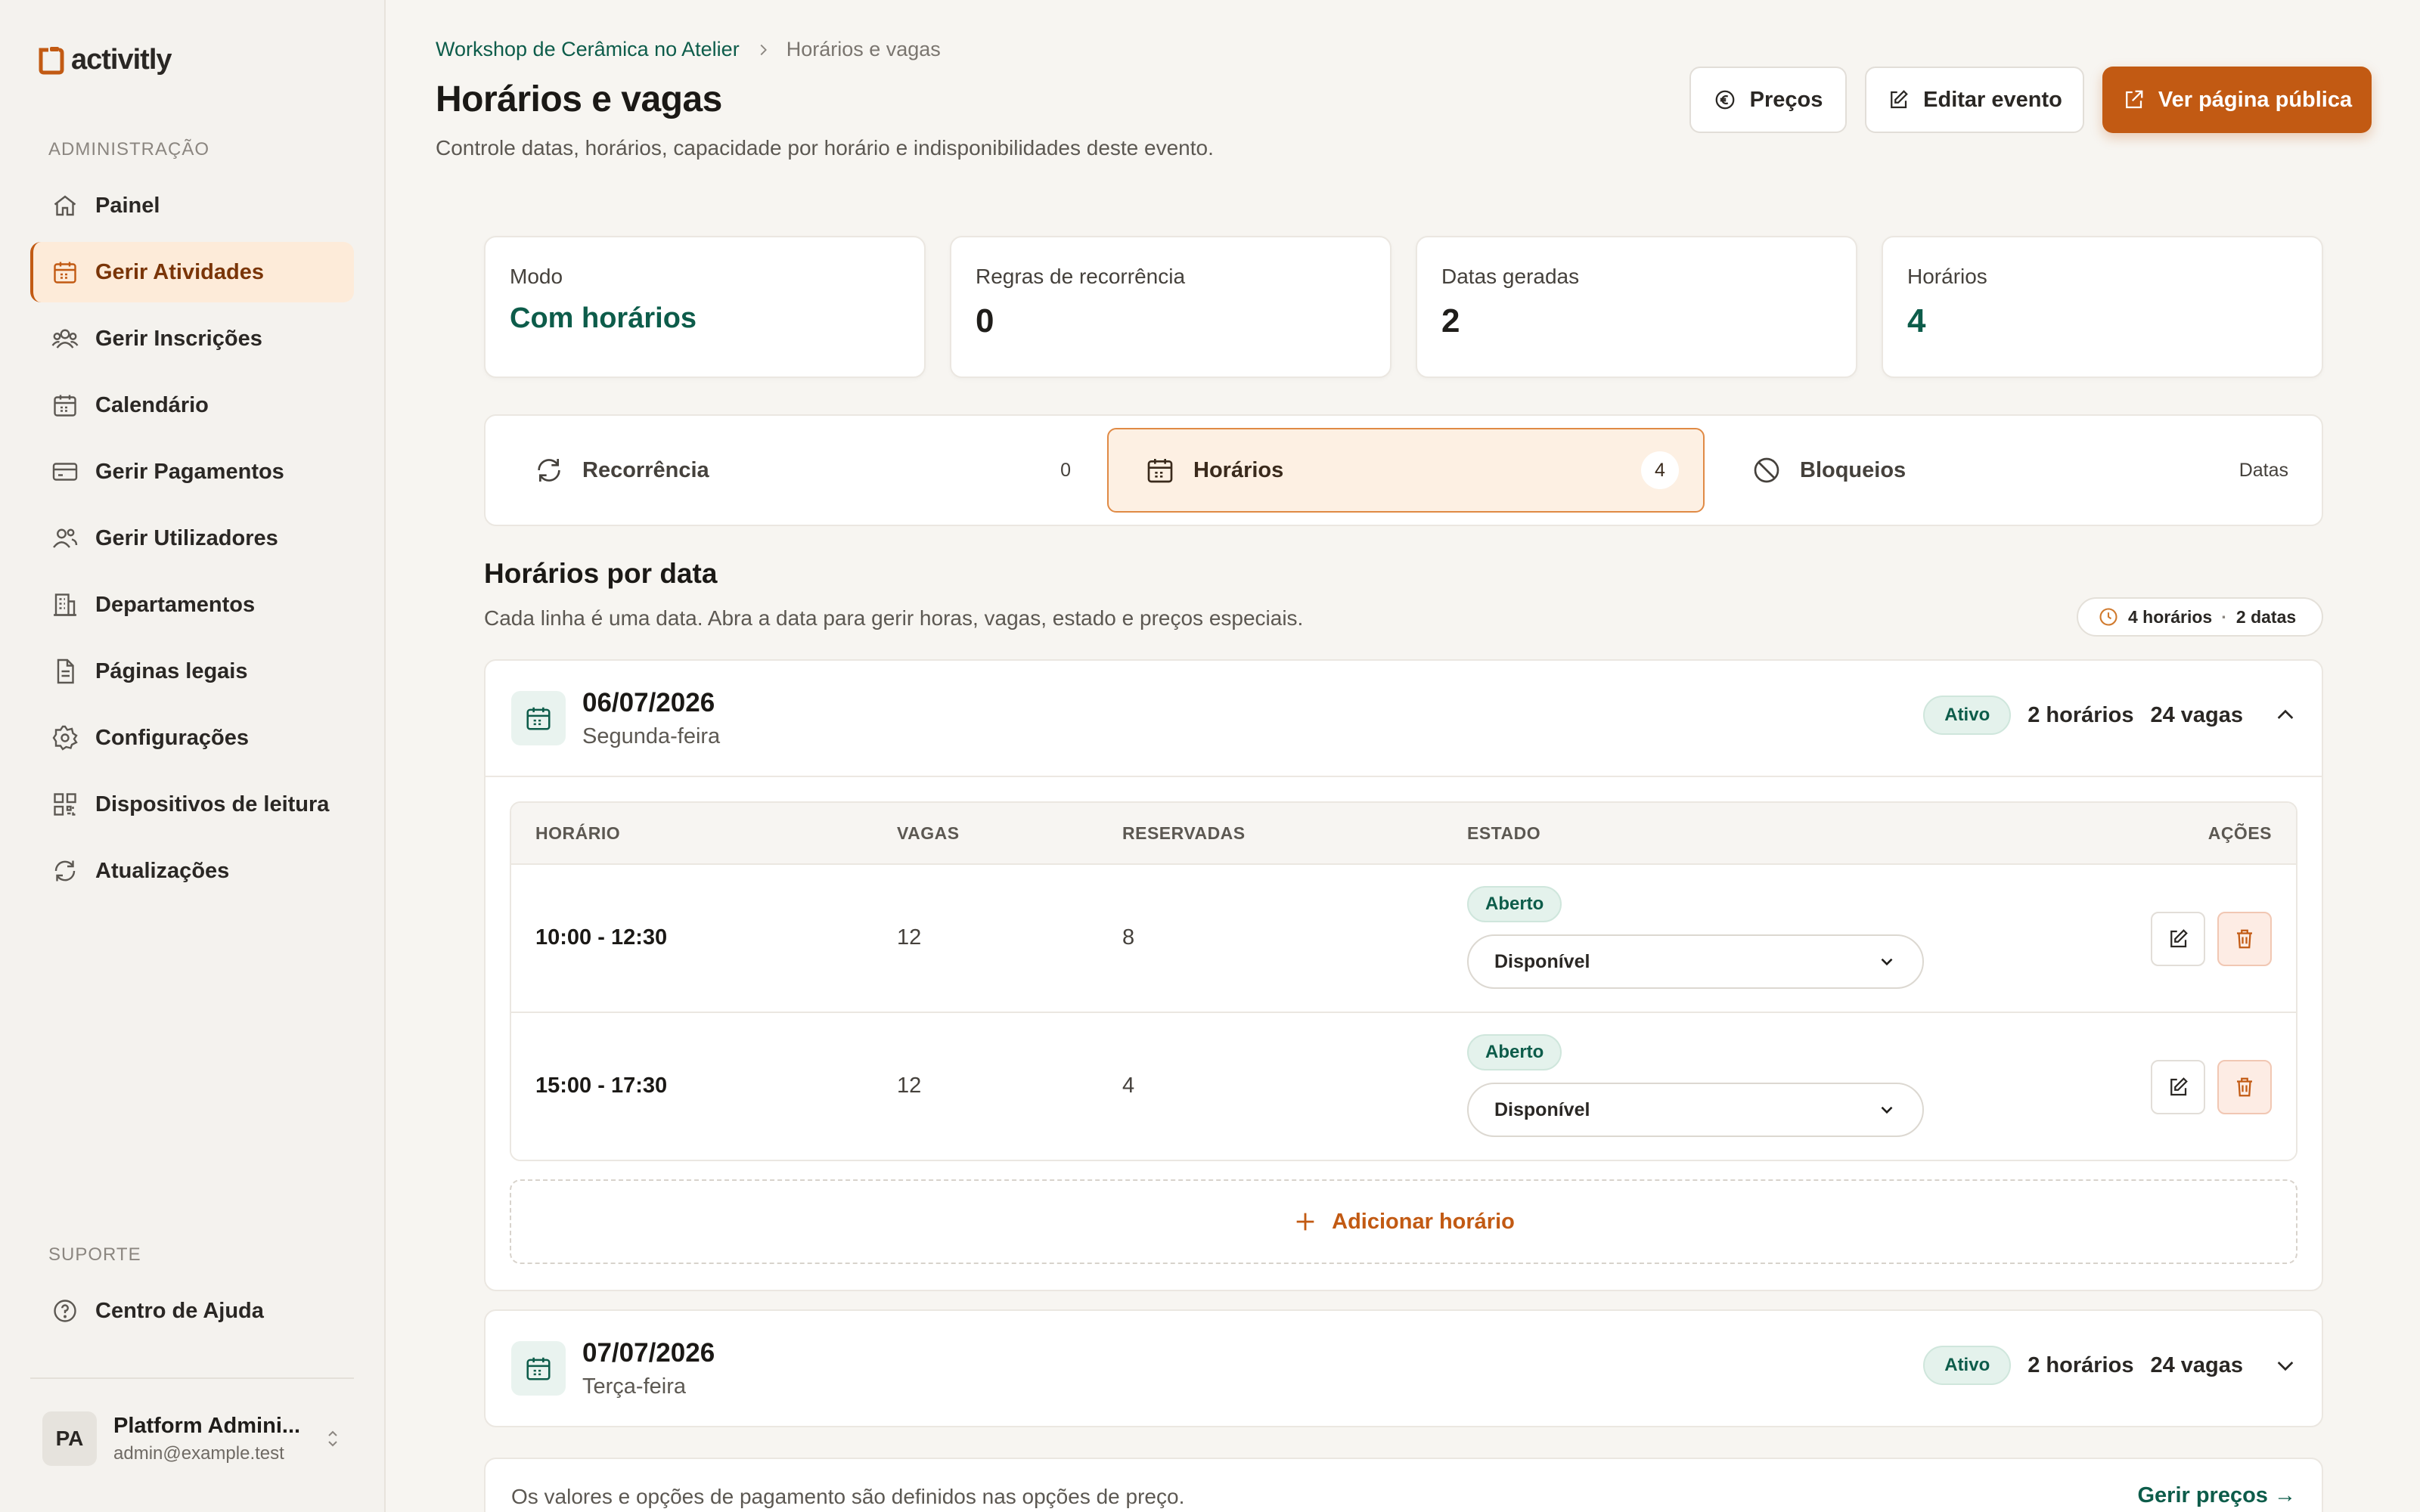 This screenshot has width=2420, height=1512. Describe the element at coordinates (1128, 937) in the screenshot. I see `slot-booked: 8` at that location.